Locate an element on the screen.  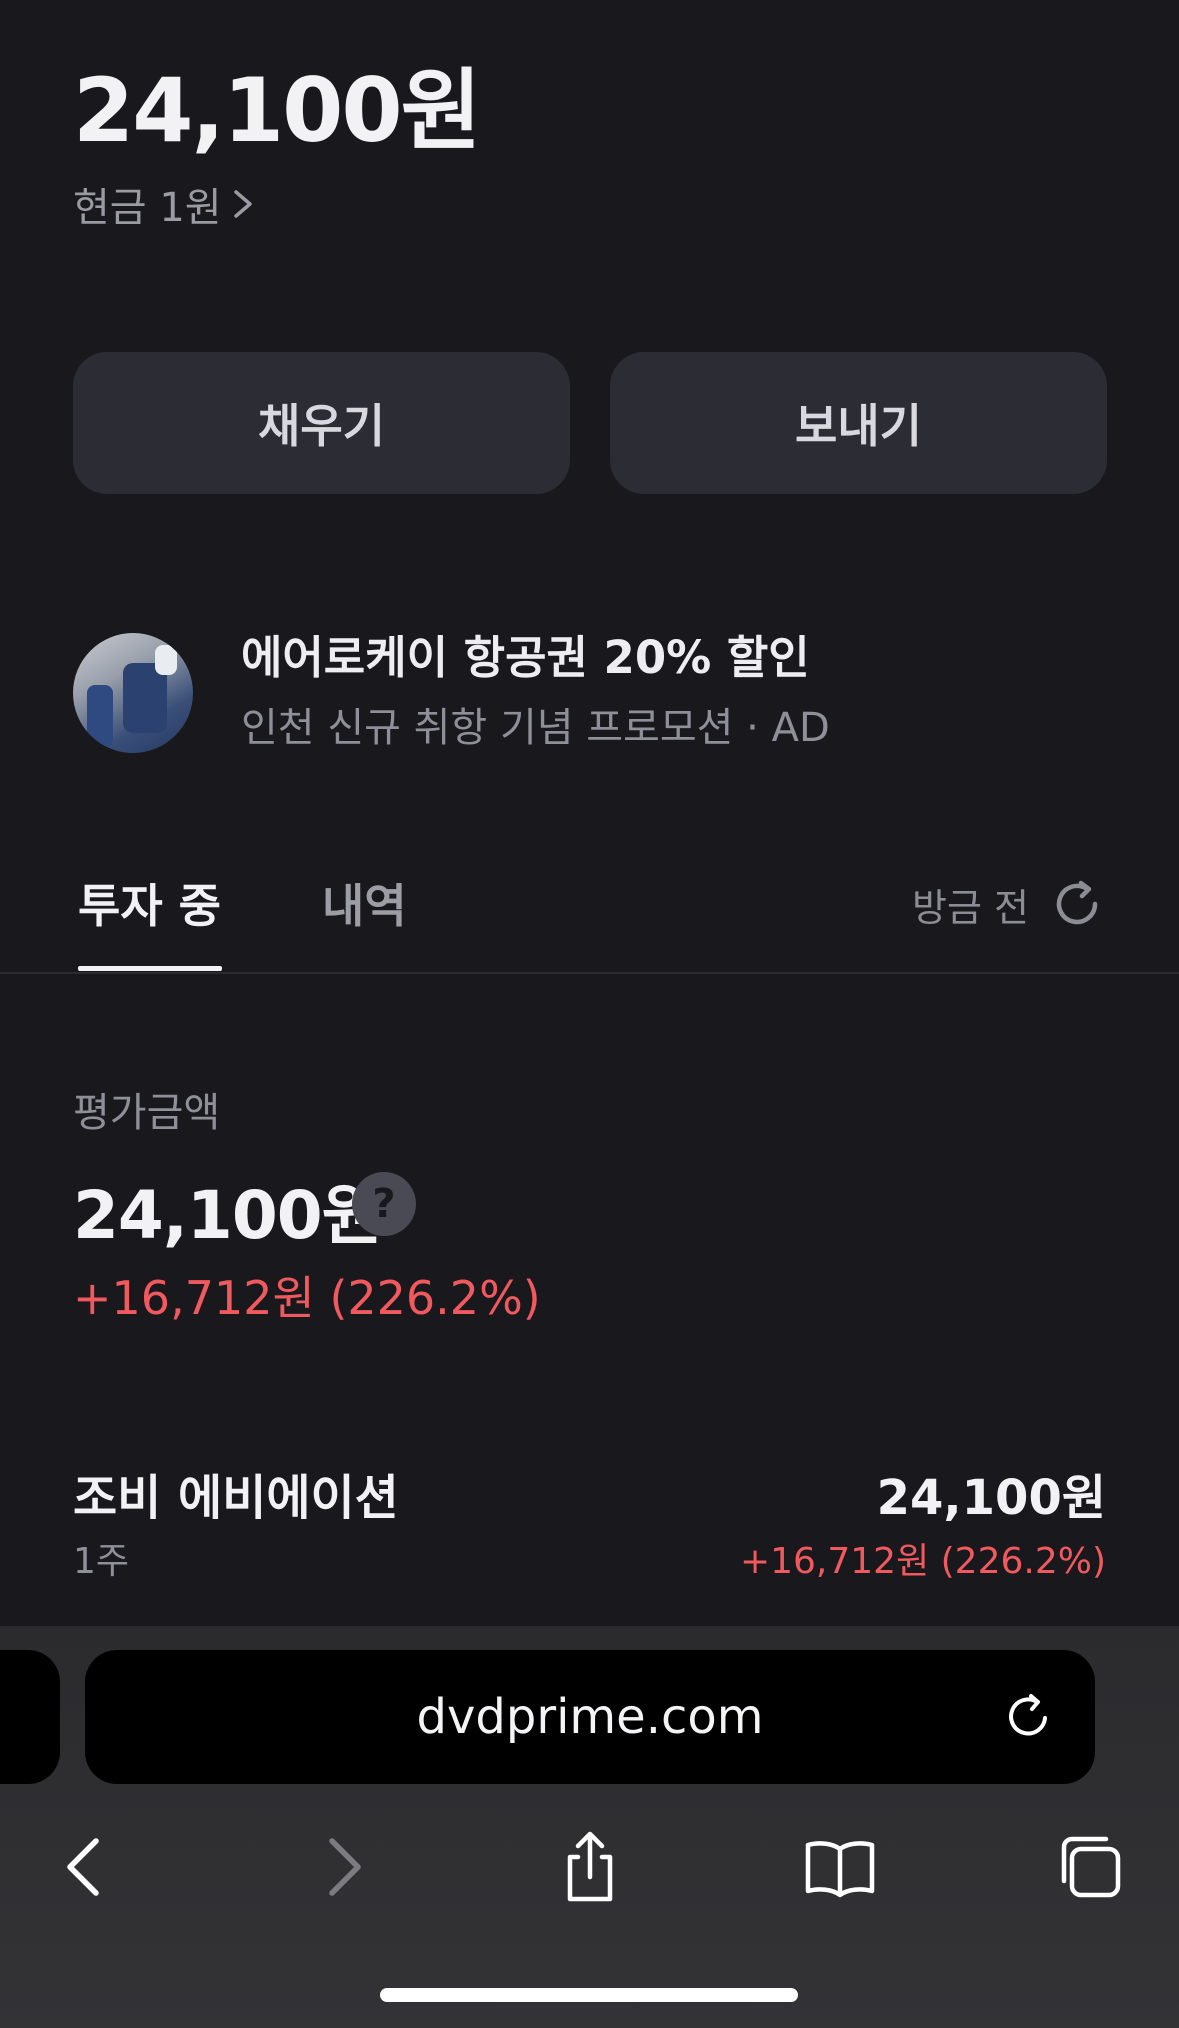
tabs-icon is located at coordinates (1091, 1867).